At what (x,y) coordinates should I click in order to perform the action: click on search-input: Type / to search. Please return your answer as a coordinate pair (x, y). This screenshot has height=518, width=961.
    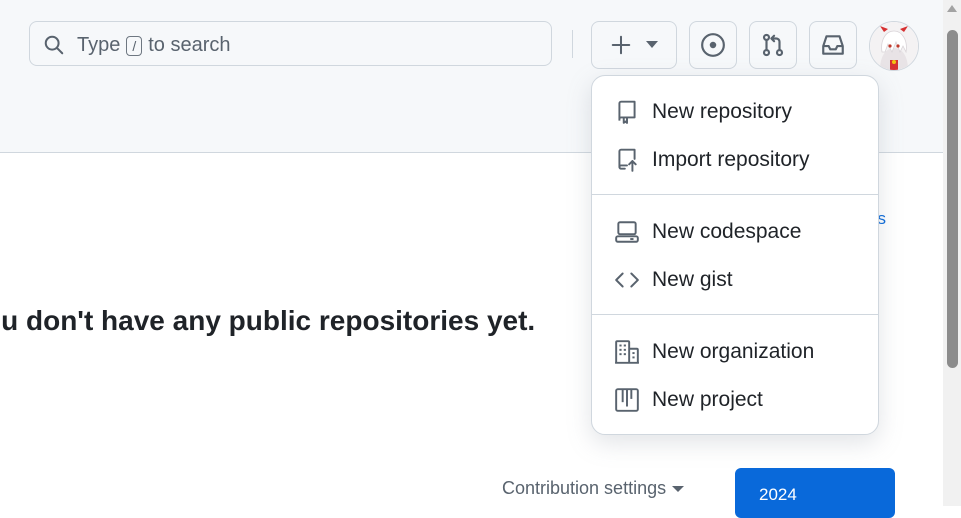
    Looking at the image, I should click on (290, 43).